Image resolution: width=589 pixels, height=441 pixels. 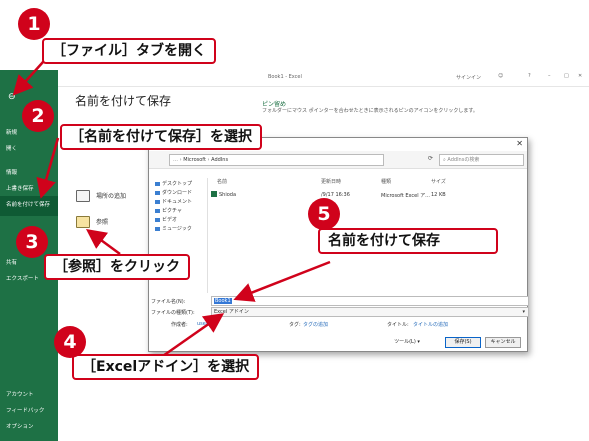 I want to click on step-number-3: 3, so click(x=32, y=242).